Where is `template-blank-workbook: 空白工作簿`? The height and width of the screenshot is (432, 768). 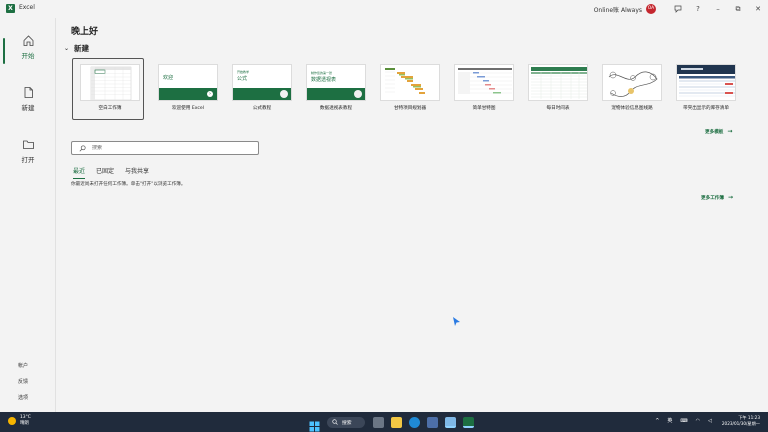 template-blank-workbook: 空白工作簿 is located at coordinates (112, 89).